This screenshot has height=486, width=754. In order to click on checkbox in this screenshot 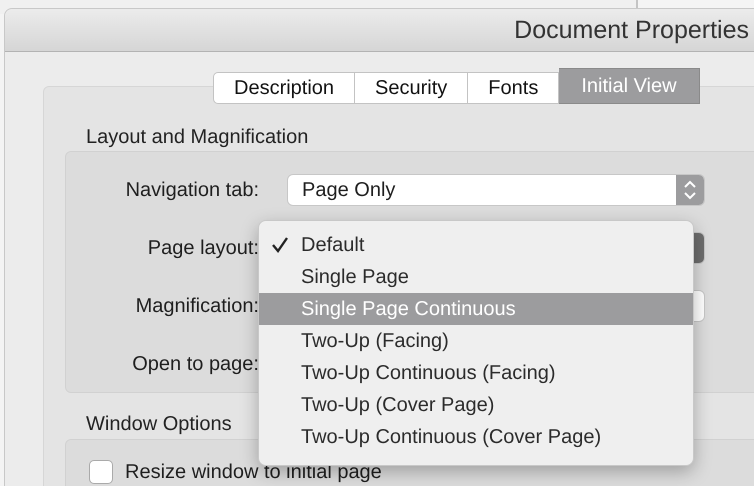, I will do `click(101, 472)`.